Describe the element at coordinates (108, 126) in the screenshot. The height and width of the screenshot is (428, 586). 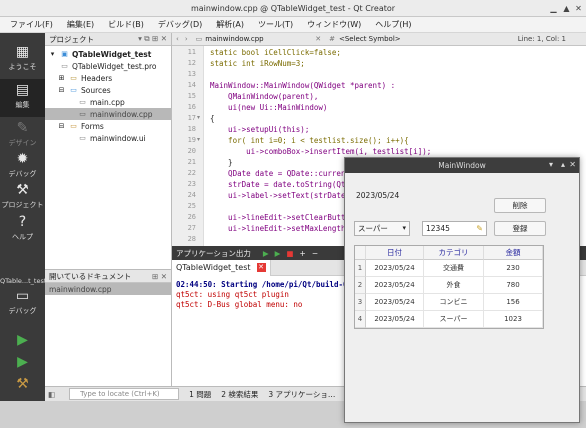
I see `tree-item-forms: ⊟ ▭ Forms` at that location.